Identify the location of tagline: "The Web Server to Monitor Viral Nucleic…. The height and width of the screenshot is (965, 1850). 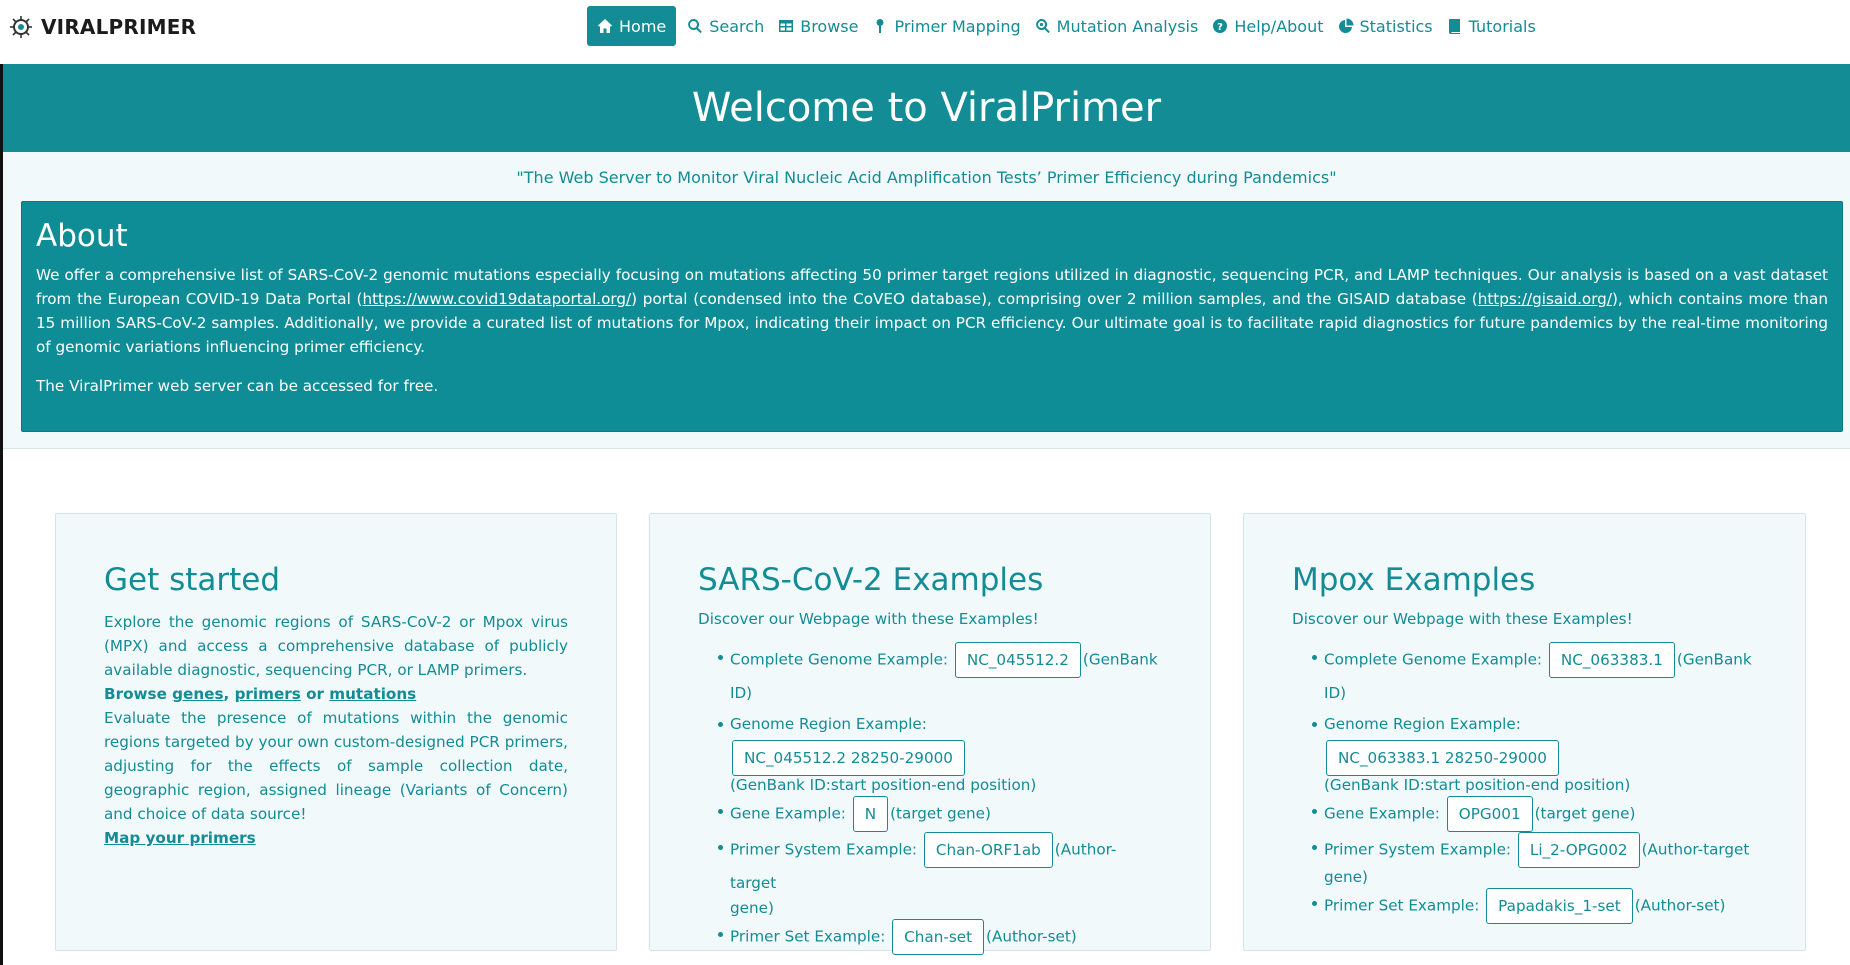
(926, 177).